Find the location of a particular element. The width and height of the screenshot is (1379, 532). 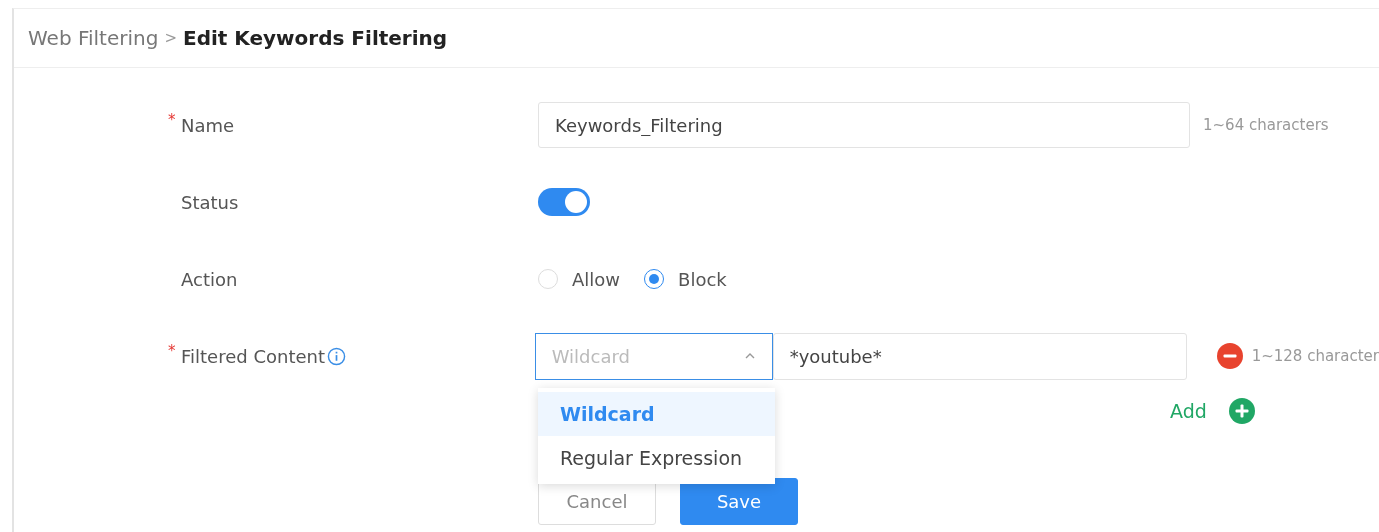

field-label: Status is located at coordinates (210, 202).